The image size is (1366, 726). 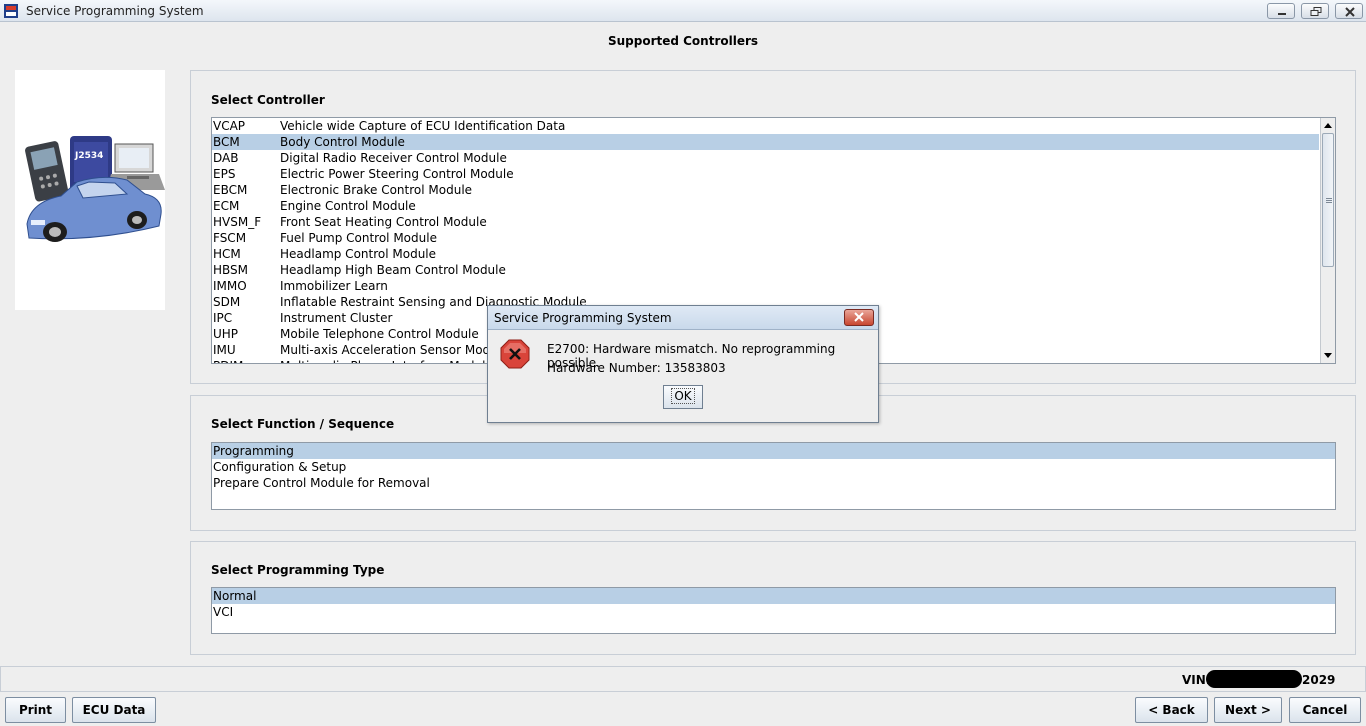 I want to click on controller-name: Body Control Module, so click(x=342, y=142).